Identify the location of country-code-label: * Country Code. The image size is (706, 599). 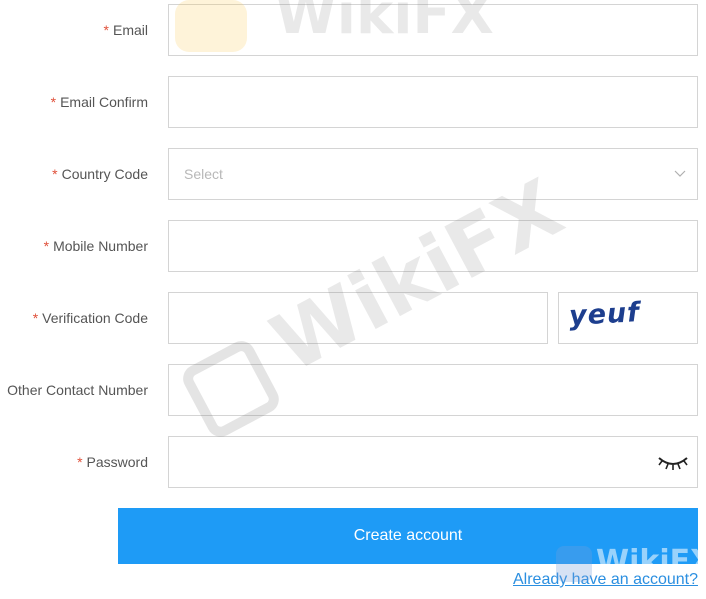
(100, 174).